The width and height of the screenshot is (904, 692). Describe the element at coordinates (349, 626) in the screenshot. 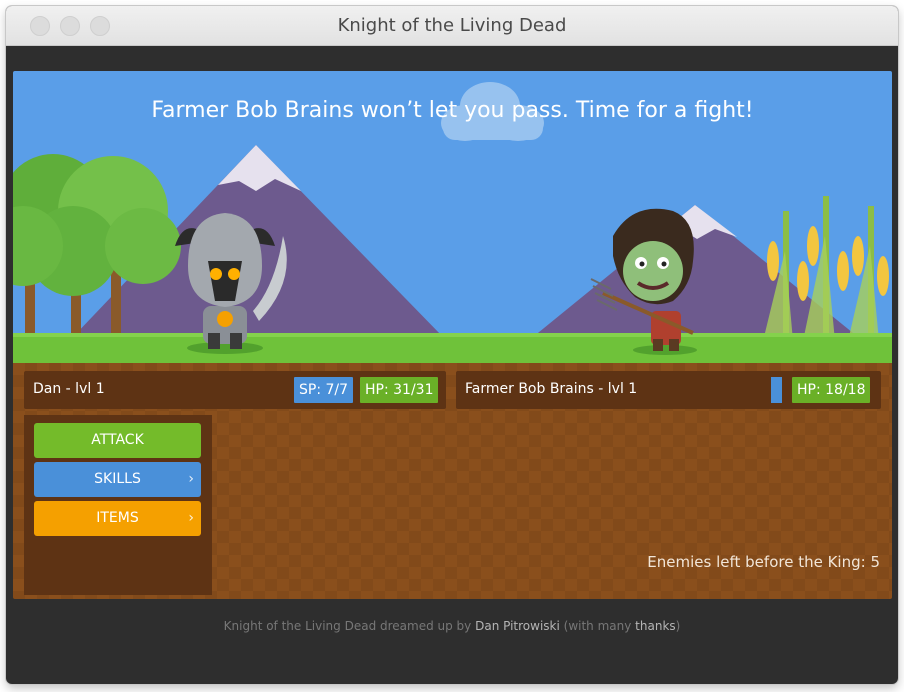

I see `footer-prefix: Knight of the Living Dead dreamed up by` at that location.